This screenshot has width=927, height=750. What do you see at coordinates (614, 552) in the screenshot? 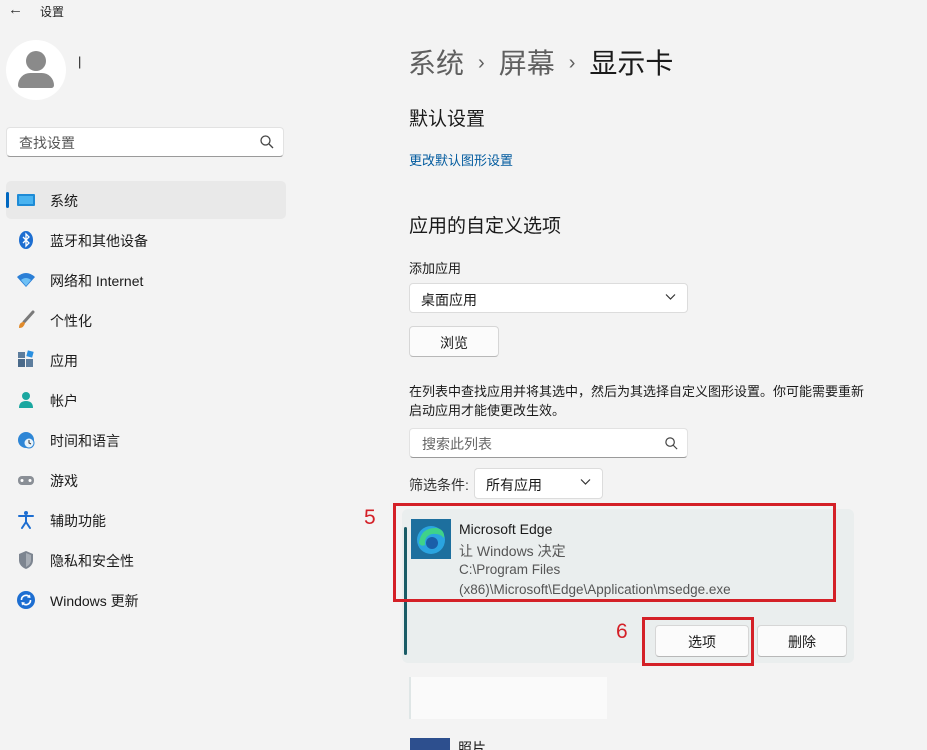
I see `annotation-box-app-entry` at bounding box center [614, 552].